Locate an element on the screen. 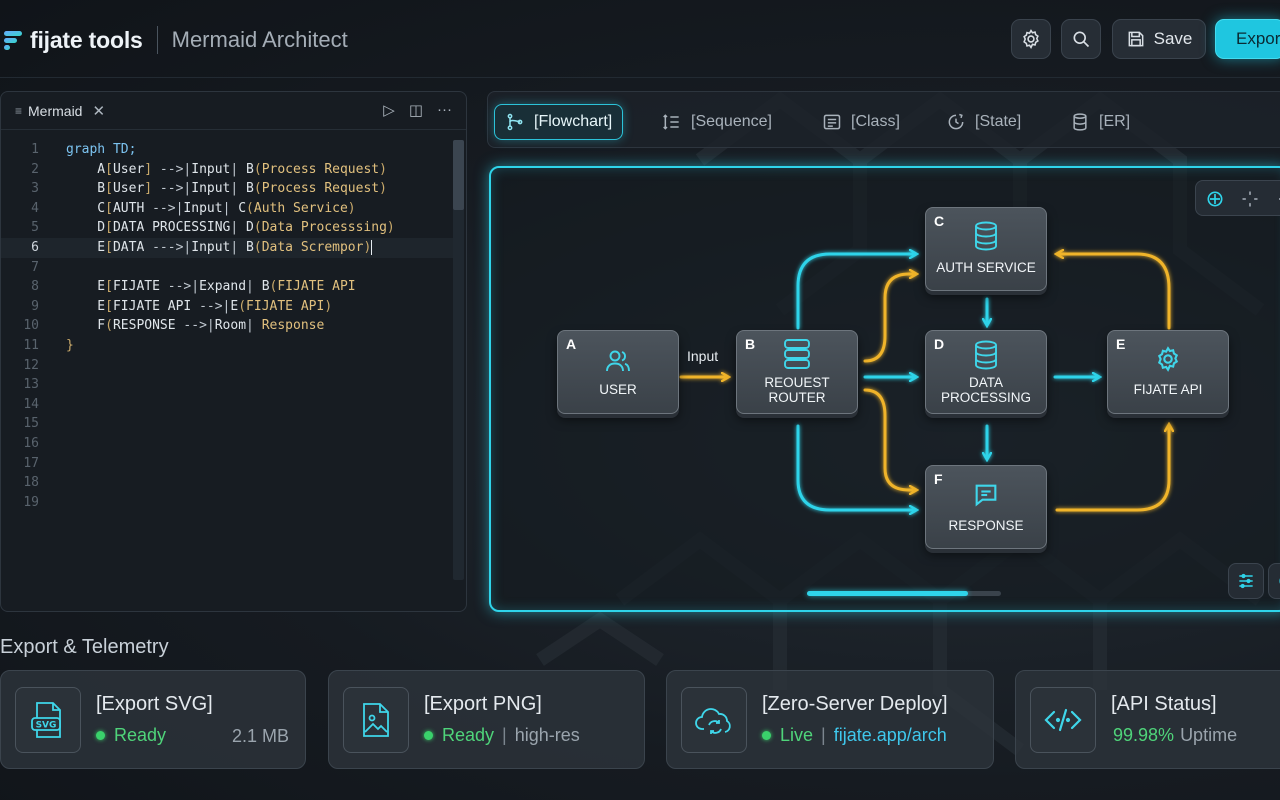 The width and height of the screenshot is (1280, 800). zoom-out-icon is located at coordinates (1277, 199).